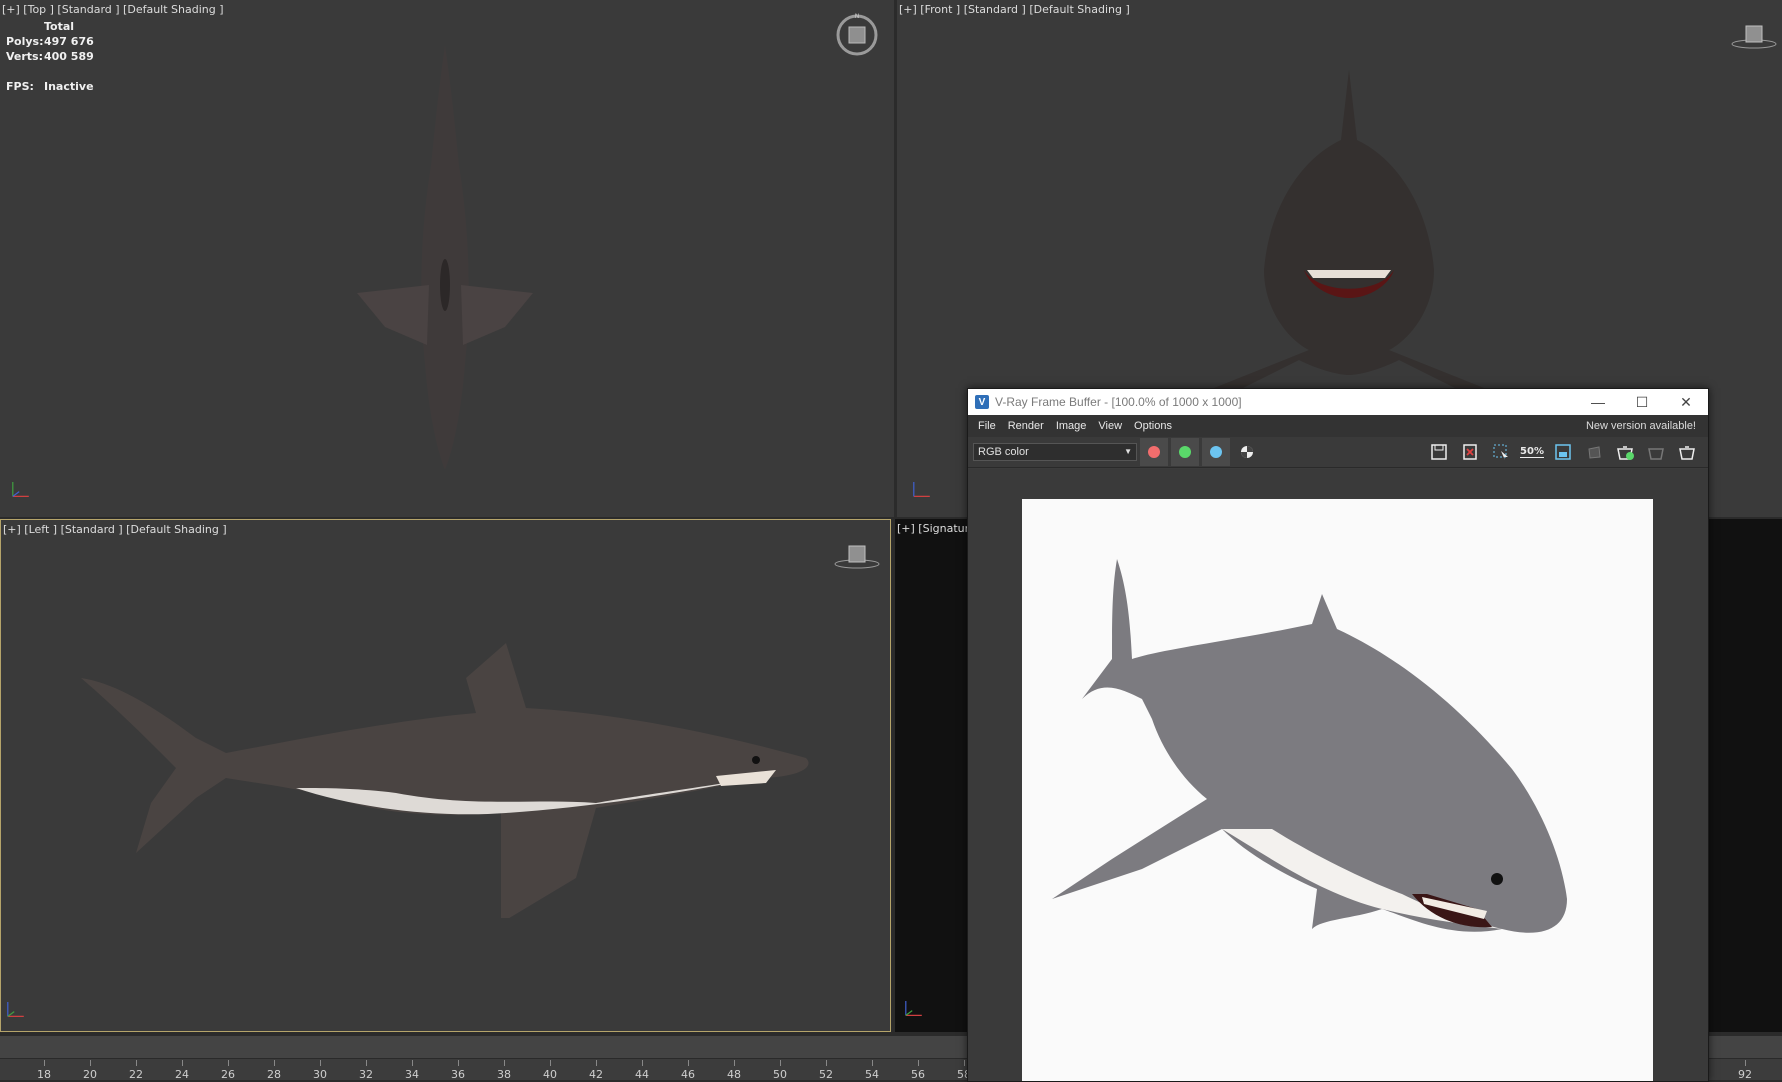  I want to click on track-mouse-icon, so click(1594, 452).